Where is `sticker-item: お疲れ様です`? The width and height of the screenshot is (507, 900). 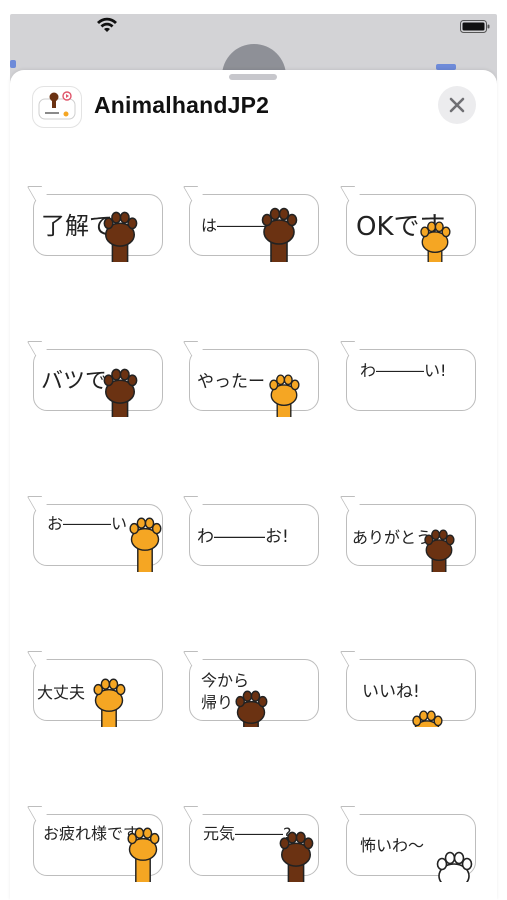 sticker-item: お疲れ様です is located at coordinates (95, 844).